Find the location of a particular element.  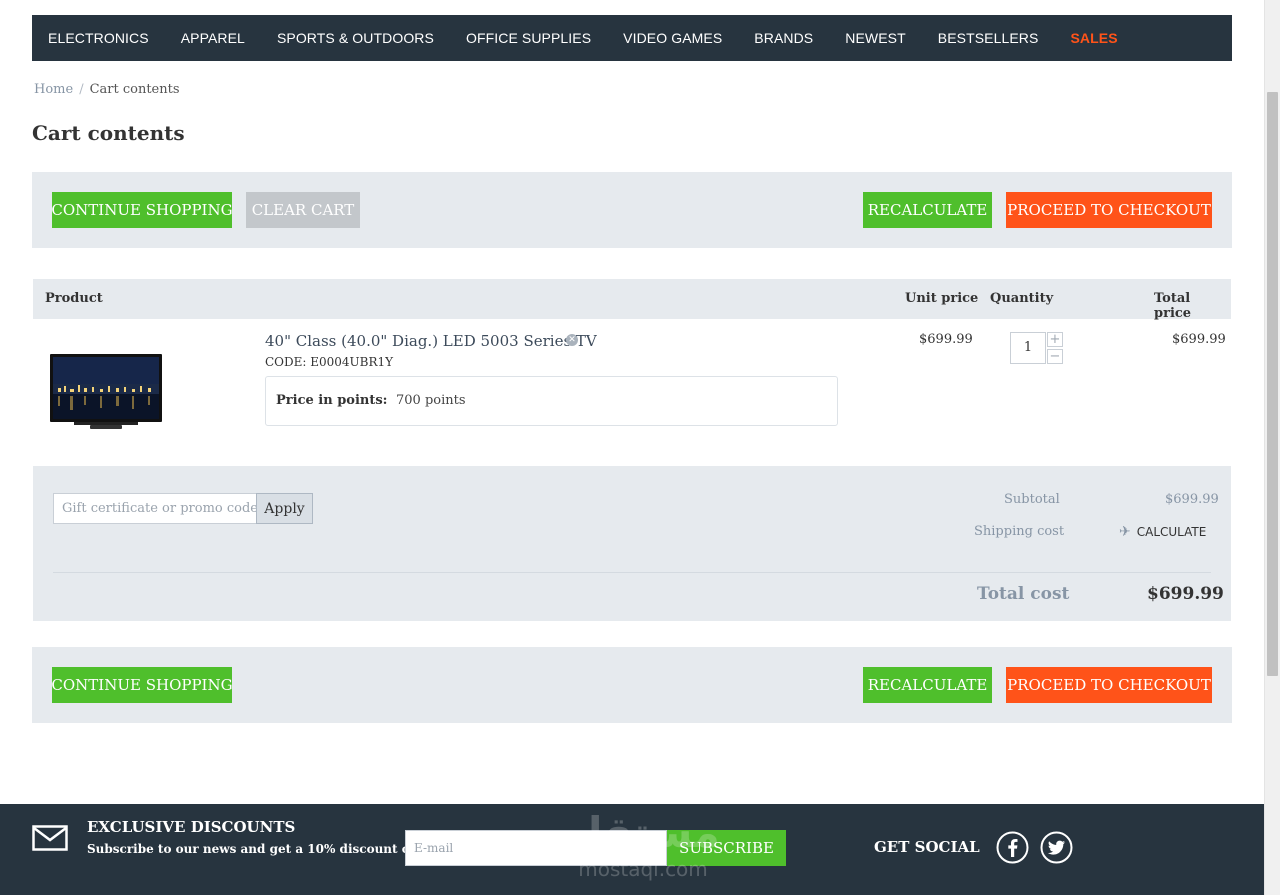

newsletter-email-input is located at coordinates (536, 848).